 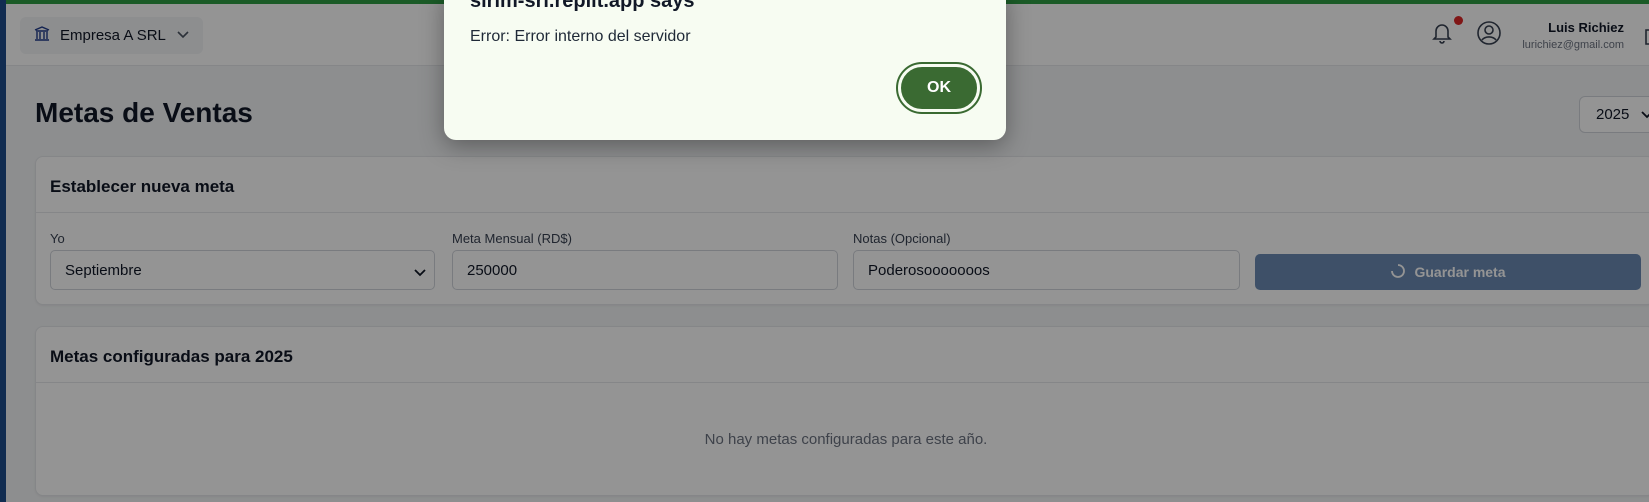 What do you see at coordinates (580, 36) in the screenshot?
I see `dialog-message: Error: Error interno del servidor` at bounding box center [580, 36].